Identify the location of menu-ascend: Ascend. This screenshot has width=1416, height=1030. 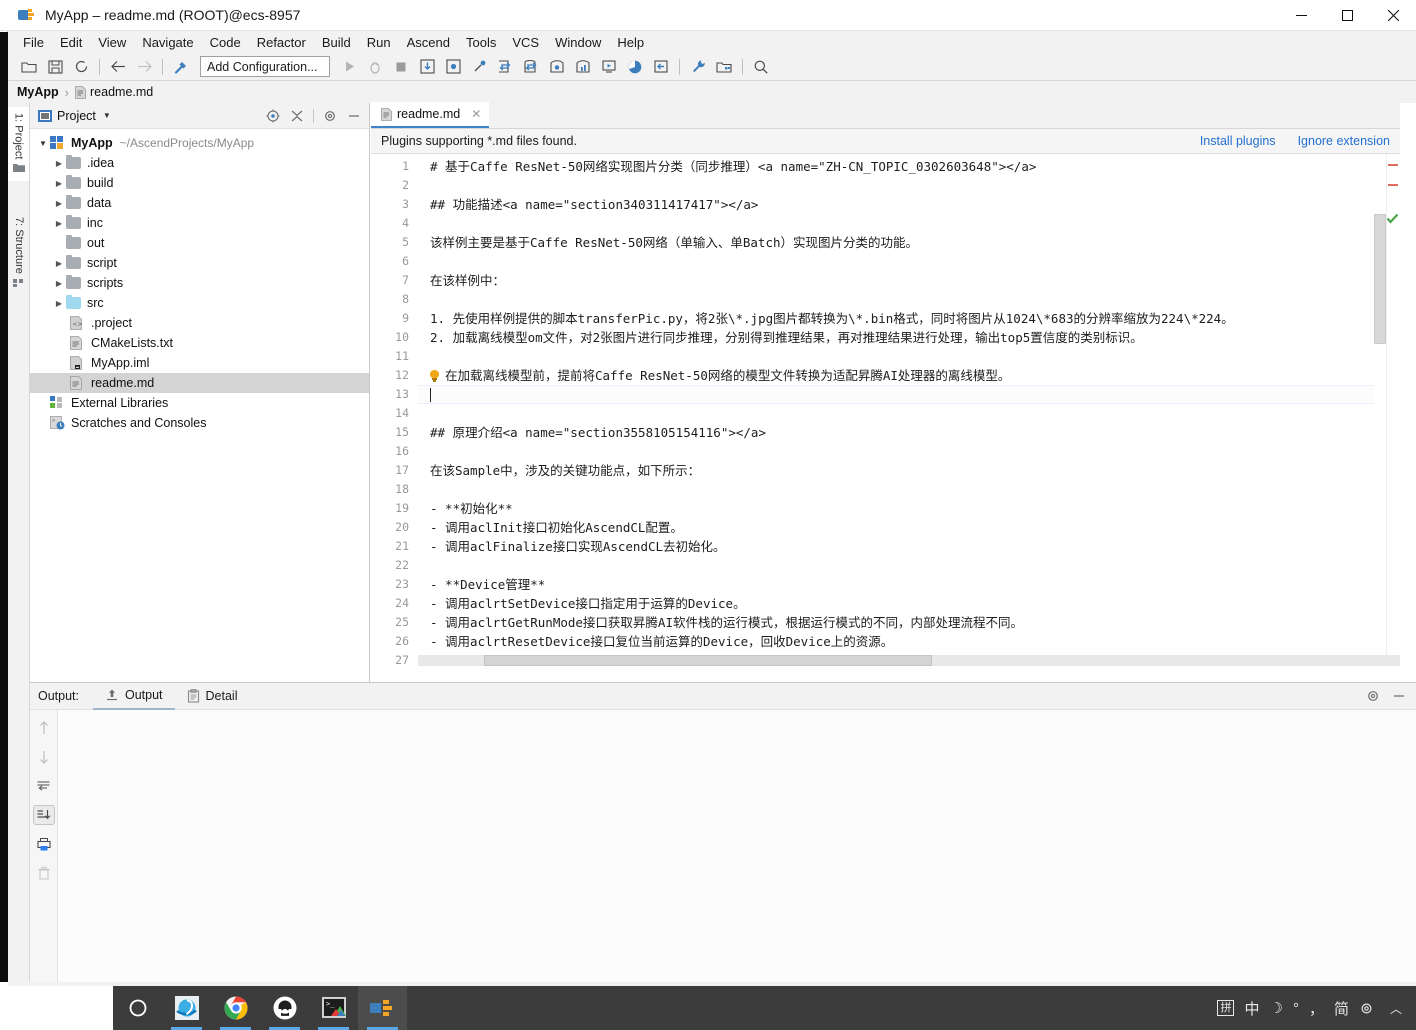
(428, 42).